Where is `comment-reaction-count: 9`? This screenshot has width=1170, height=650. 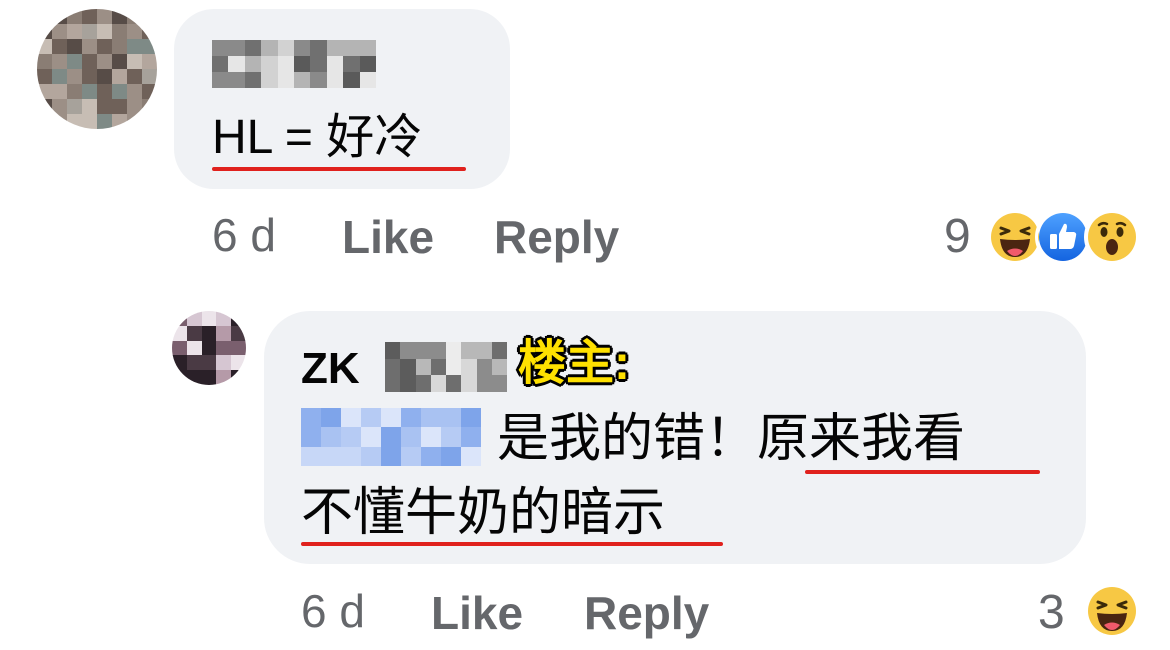 comment-reaction-count: 9 is located at coordinates (957, 237).